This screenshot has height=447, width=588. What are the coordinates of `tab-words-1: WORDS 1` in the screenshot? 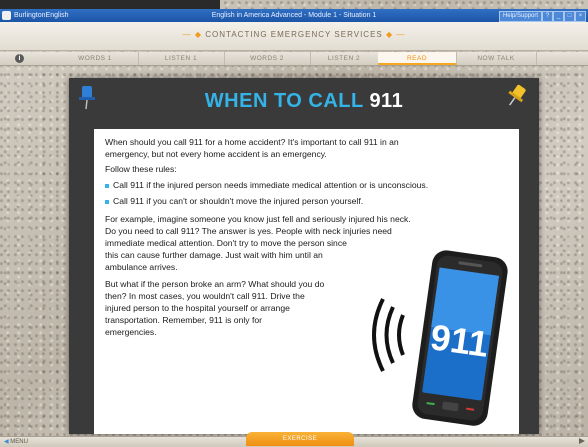 It's located at (95, 58).